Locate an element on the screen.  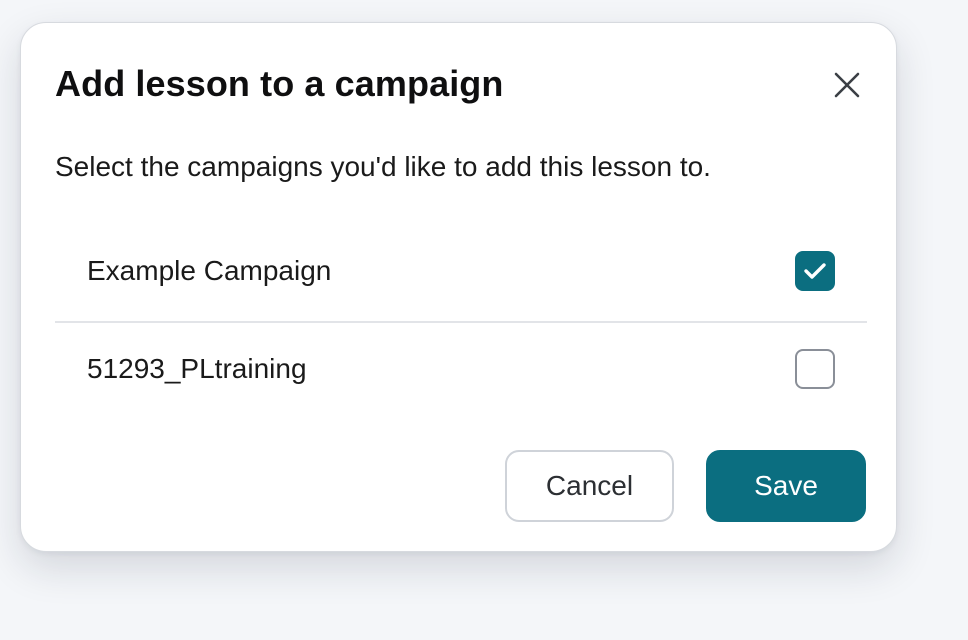
campaign-checkbox-unchecked is located at coordinates (815, 369).